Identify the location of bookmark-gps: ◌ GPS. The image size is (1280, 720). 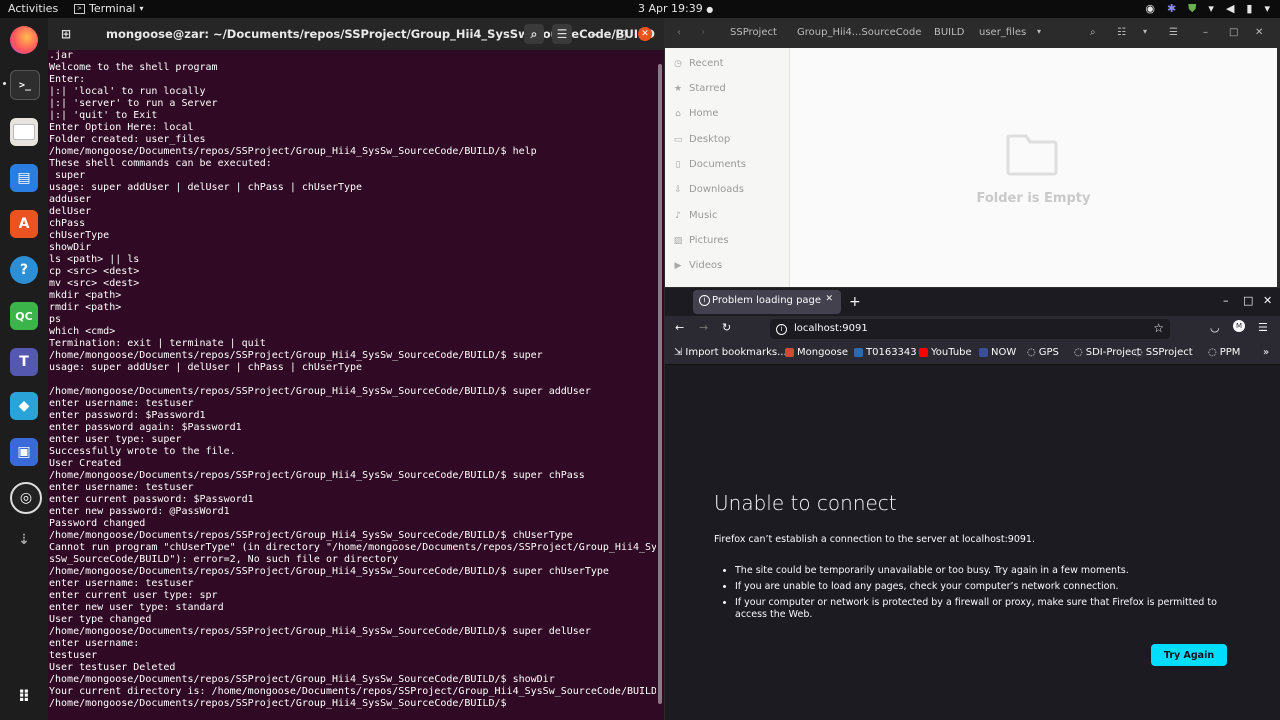
(1043, 352).